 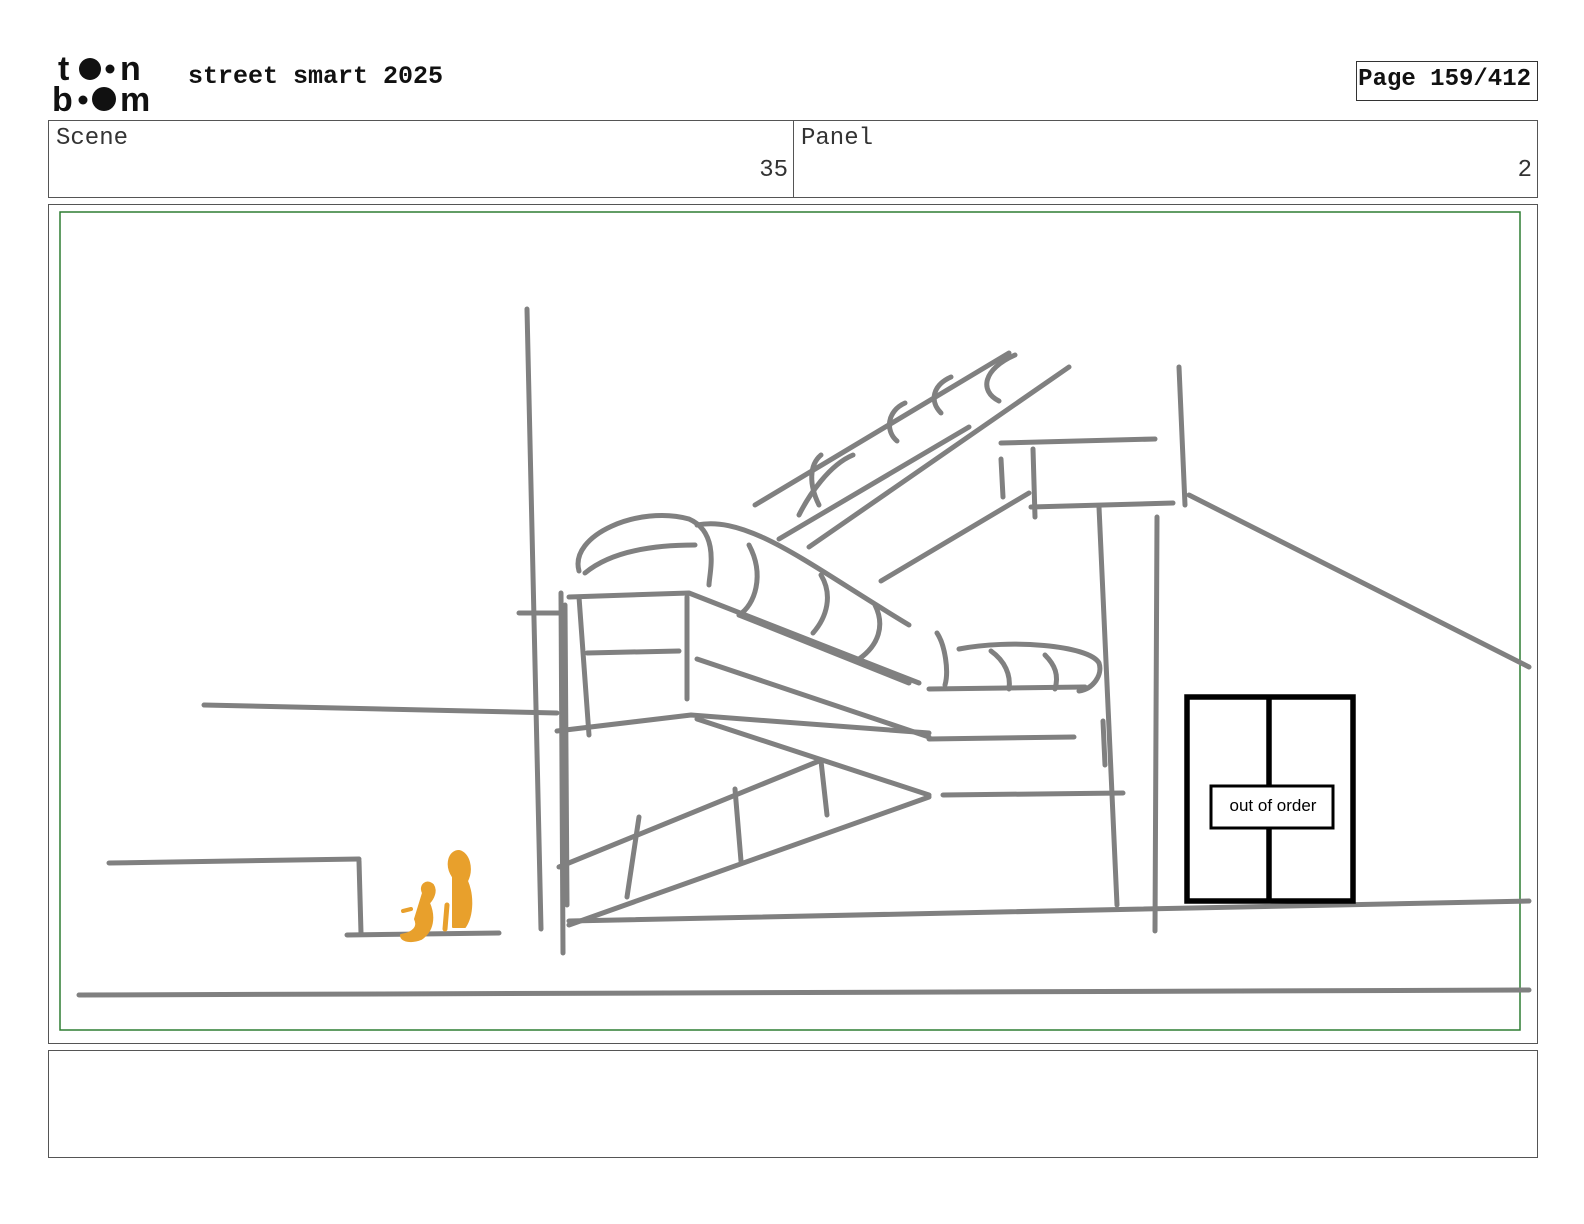 What do you see at coordinates (92, 138) in the screenshot?
I see `scene-label: Scene` at bounding box center [92, 138].